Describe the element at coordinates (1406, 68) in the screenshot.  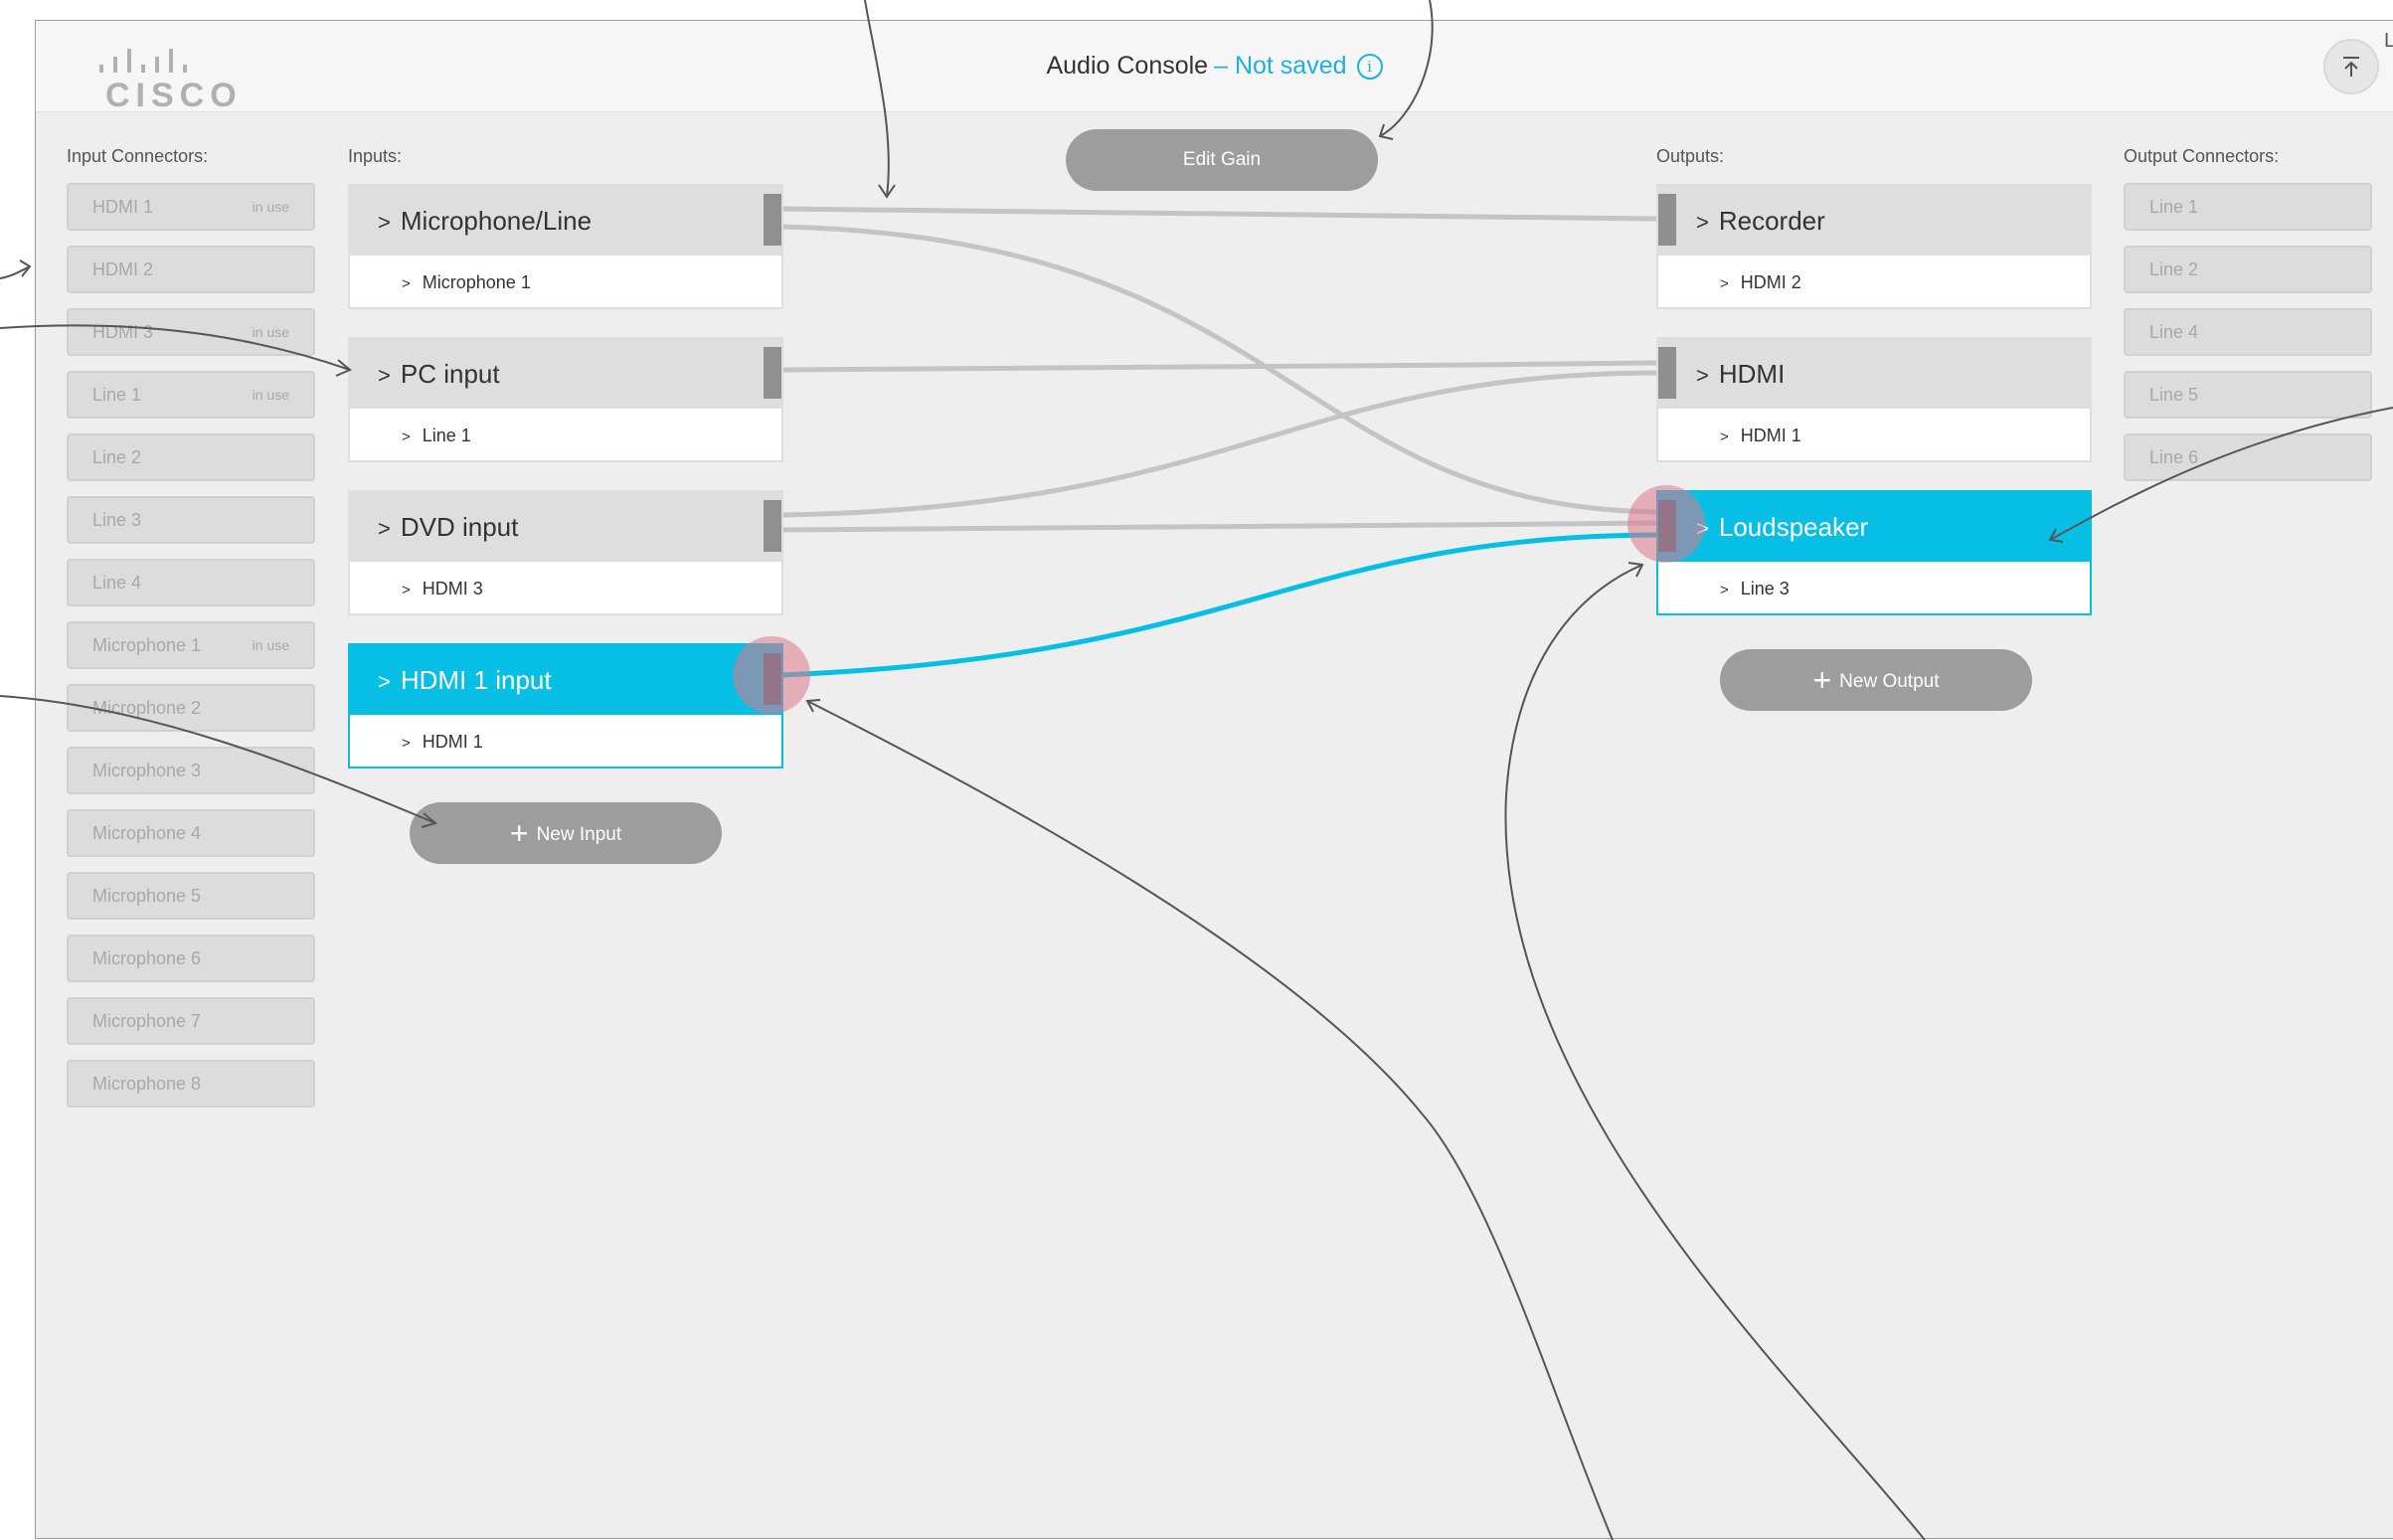
I see `callout-edit-gain-arrow` at that location.